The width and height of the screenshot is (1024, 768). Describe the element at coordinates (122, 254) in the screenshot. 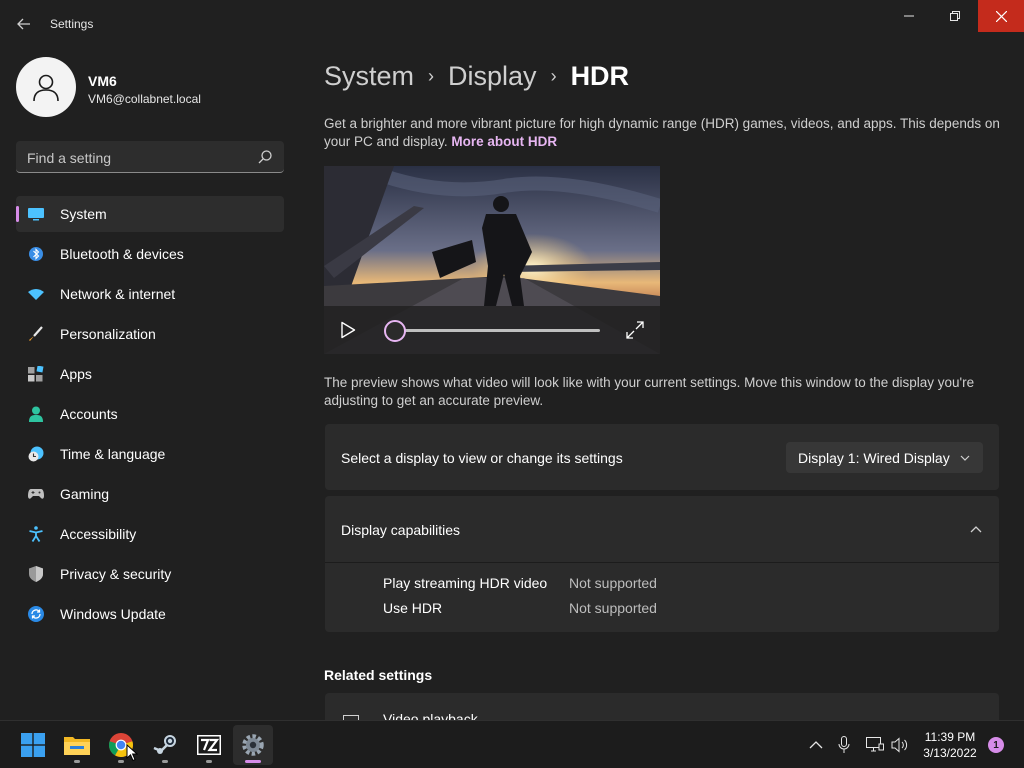

I see `sidebar-item-label: Bluetooth & devices` at that location.